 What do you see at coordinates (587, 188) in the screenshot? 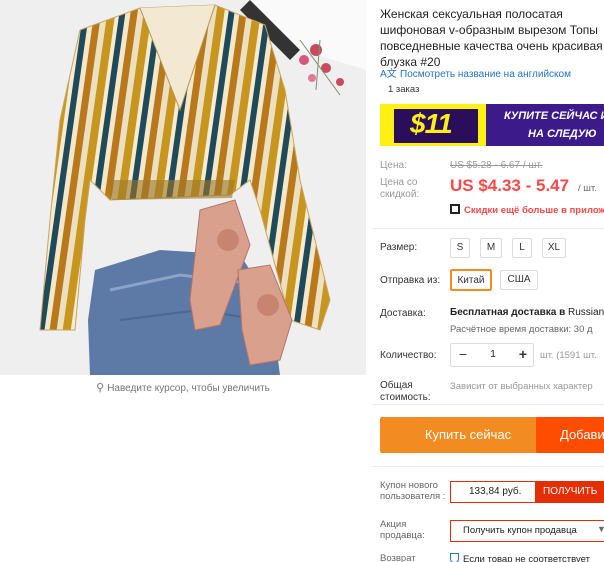
I see `per-unit-label: / шт.` at bounding box center [587, 188].